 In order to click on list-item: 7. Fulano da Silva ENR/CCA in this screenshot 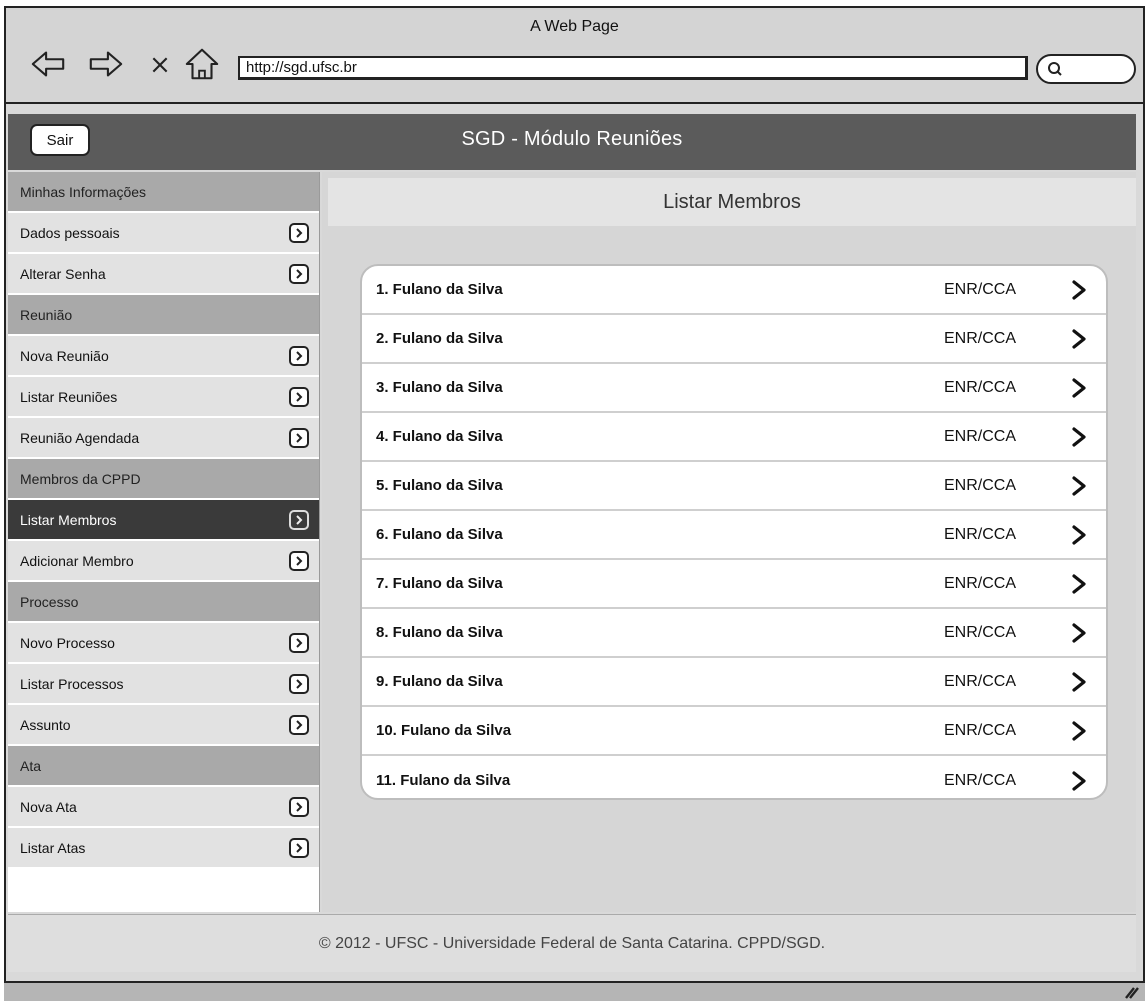, I will do `click(734, 584)`.